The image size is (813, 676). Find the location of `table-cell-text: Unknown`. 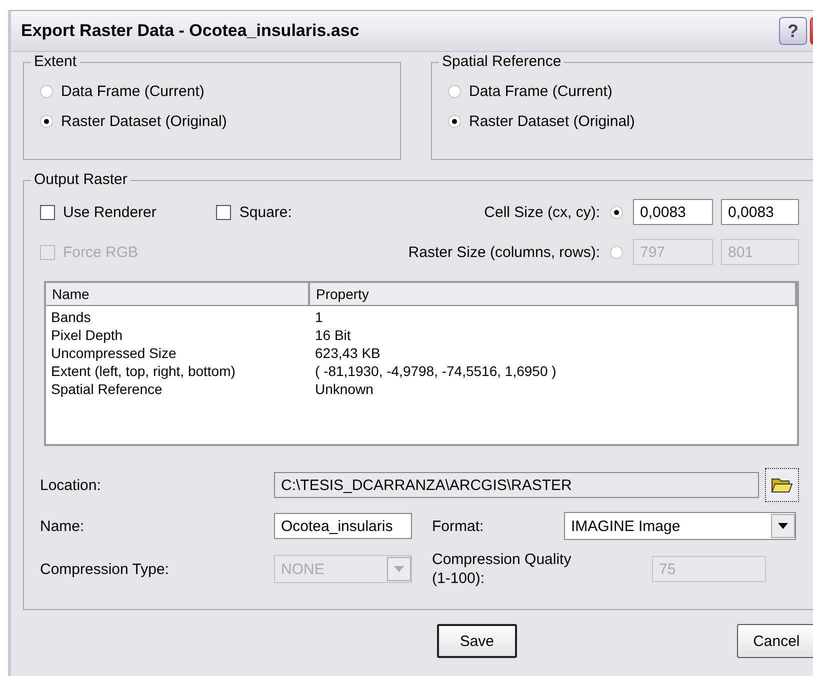

table-cell-text: Unknown is located at coordinates (344, 389).